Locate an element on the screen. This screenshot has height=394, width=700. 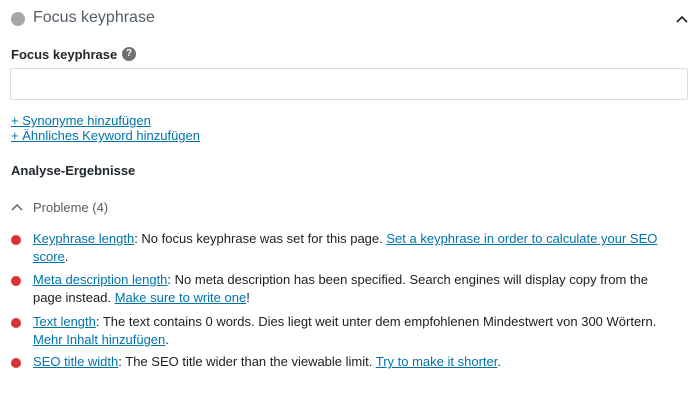
problems-label: Probleme (4) is located at coordinates (71, 207).